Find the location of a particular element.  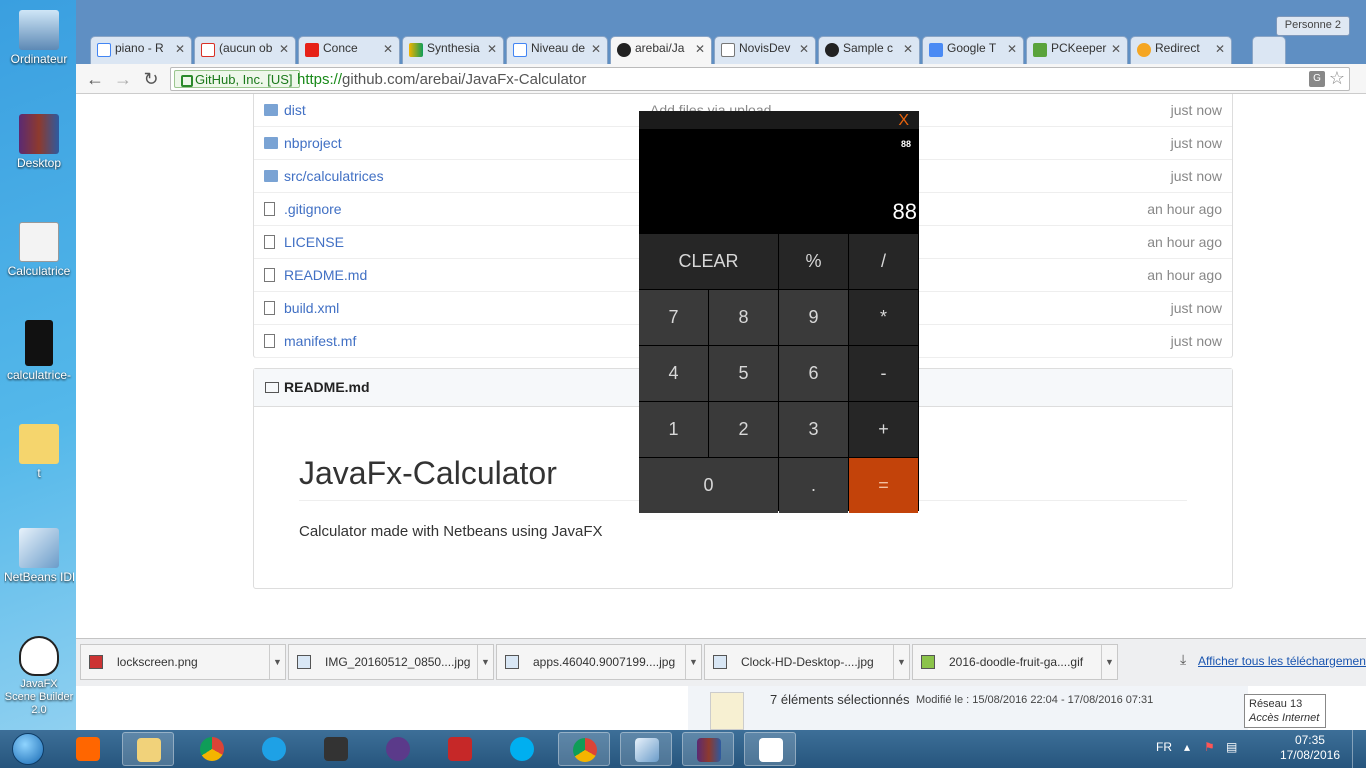

language-indicator: FR is located at coordinates (1164, 747).